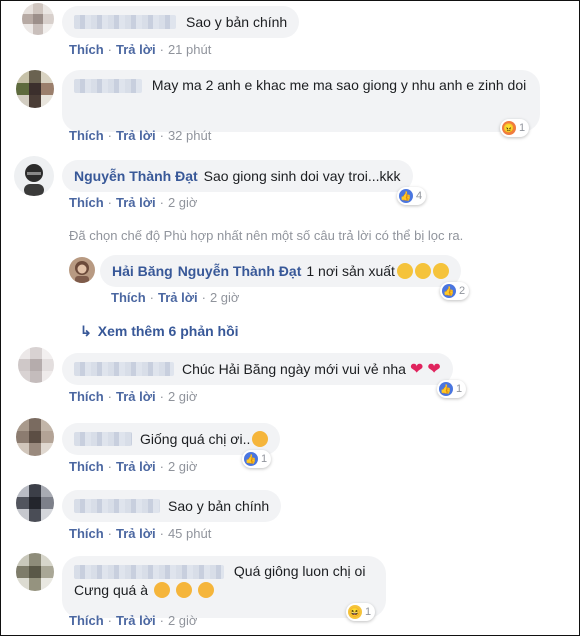 This screenshot has width=580, height=636. Describe the element at coordinates (224, 587) in the screenshot. I see `comment-bubble: Quá giông luon chị oi Cưng quá à` at that location.